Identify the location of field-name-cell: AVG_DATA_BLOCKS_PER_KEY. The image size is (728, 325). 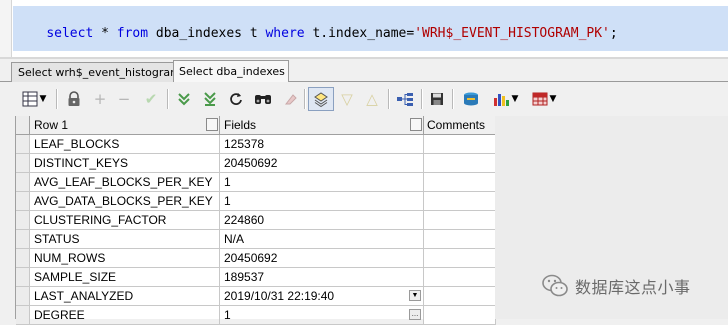
(125, 201).